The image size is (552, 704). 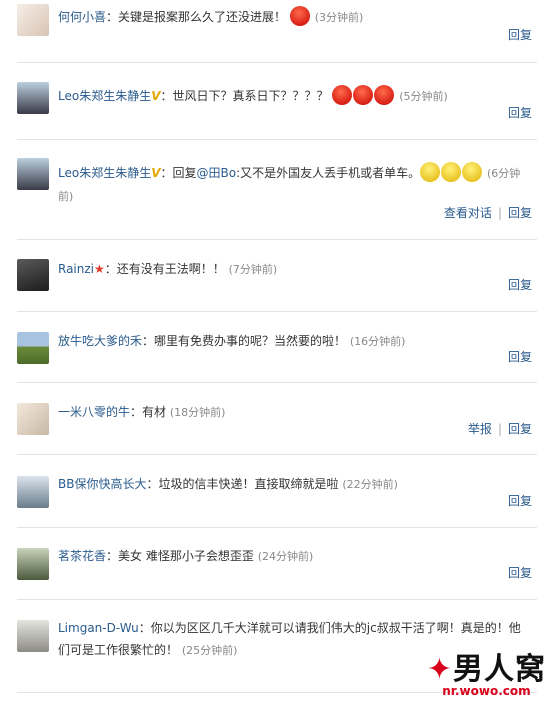 I want to click on comment-time: (25分钟前), so click(x=209, y=650).